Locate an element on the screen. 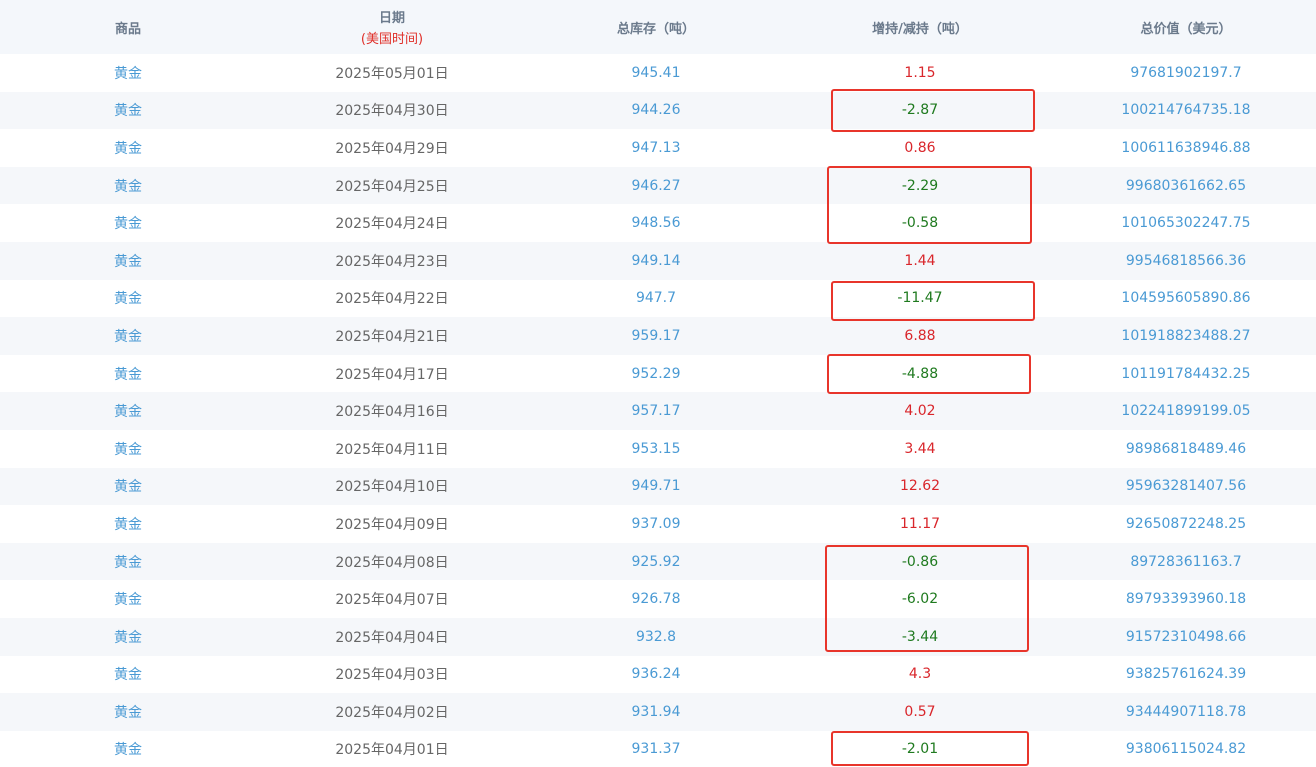 This screenshot has width=1316, height=767. table-row: 黄金 2025年04月08日 925.92 -0.86 89728361163.7 is located at coordinates (658, 561).